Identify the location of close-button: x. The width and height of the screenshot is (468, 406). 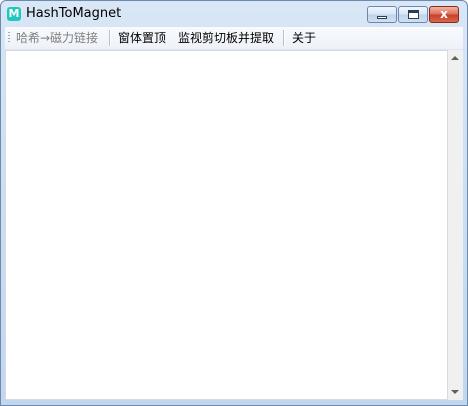
(444, 14).